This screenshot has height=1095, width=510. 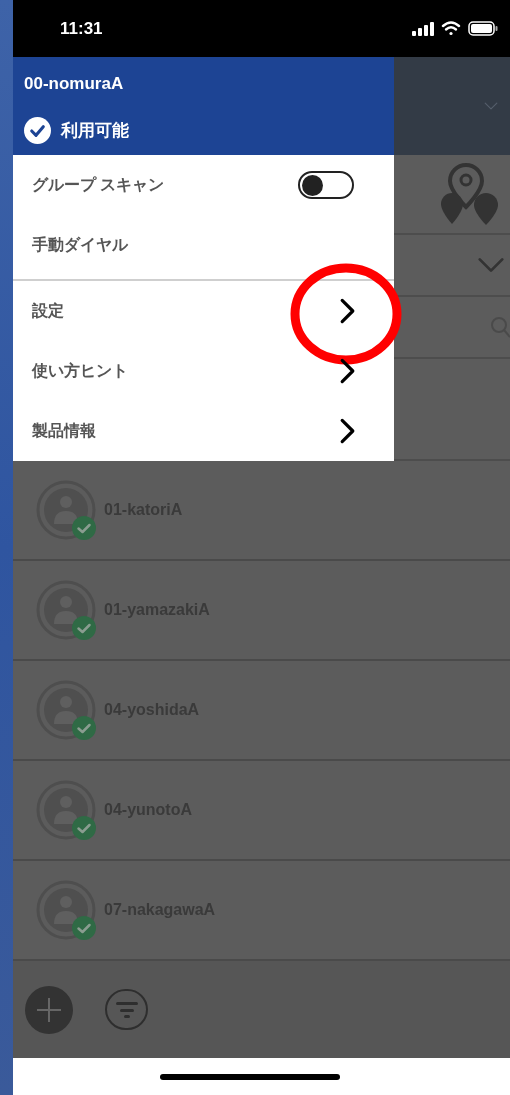 What do you see at coordinates (98, 185) in the screenshot?
I see `menu-item-label: グループ スキャン` at bounding box center [98, 185].